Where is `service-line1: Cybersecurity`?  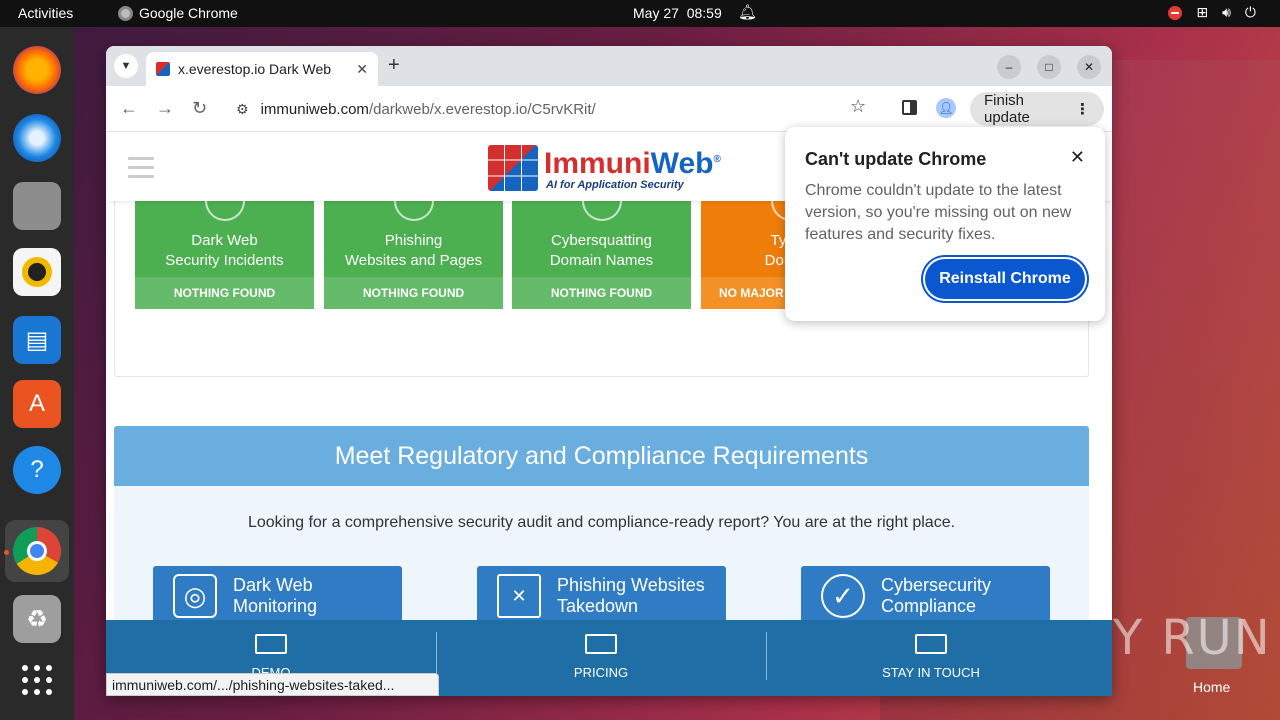 service-line1: Cybersecurity is located at coordinates (936, 585).